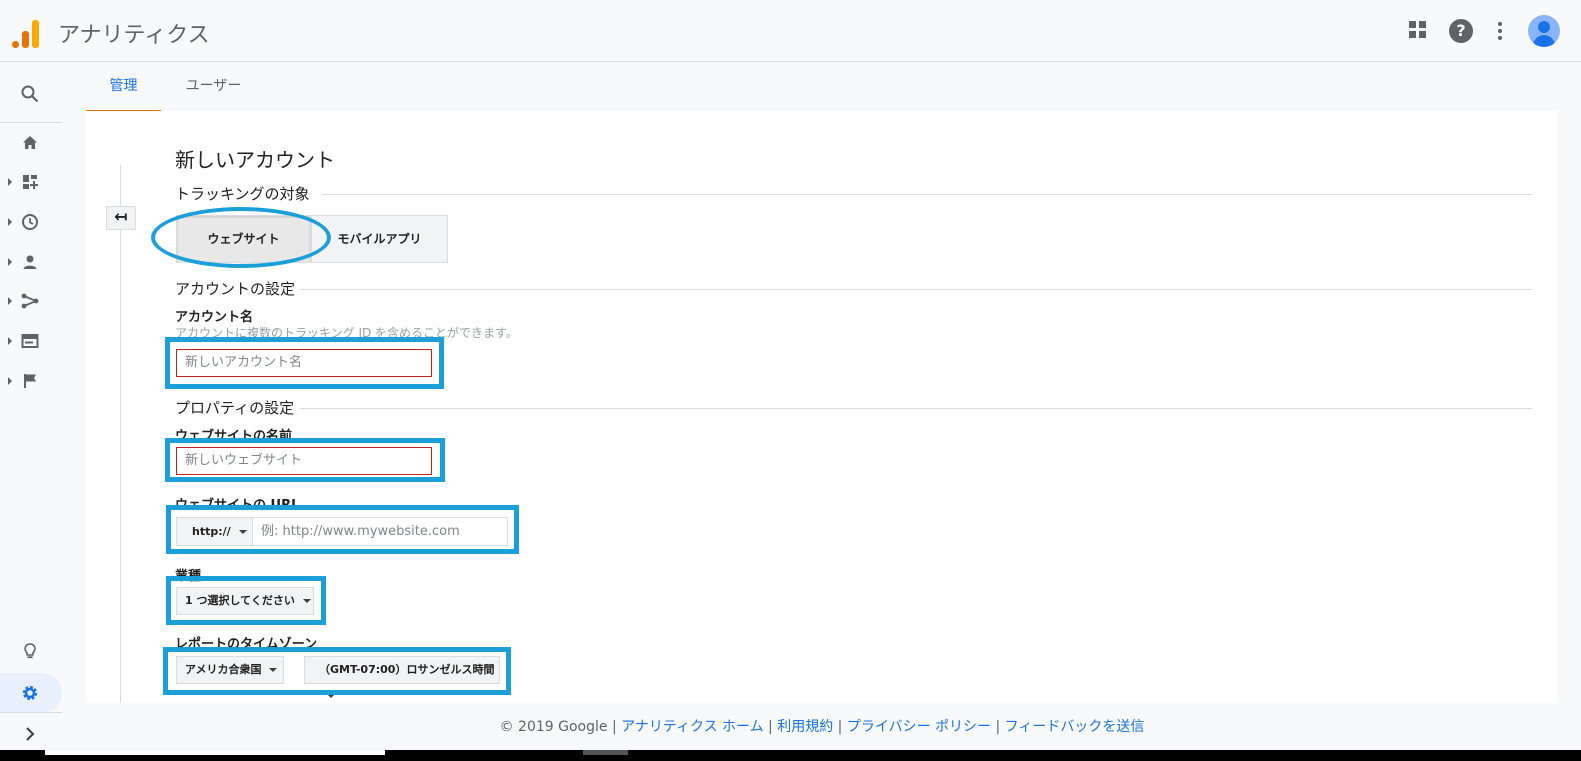  Describe the element at coordinates (235, 408) in the screenshot. I see `property-section-title: プロパティの設定` at that location.